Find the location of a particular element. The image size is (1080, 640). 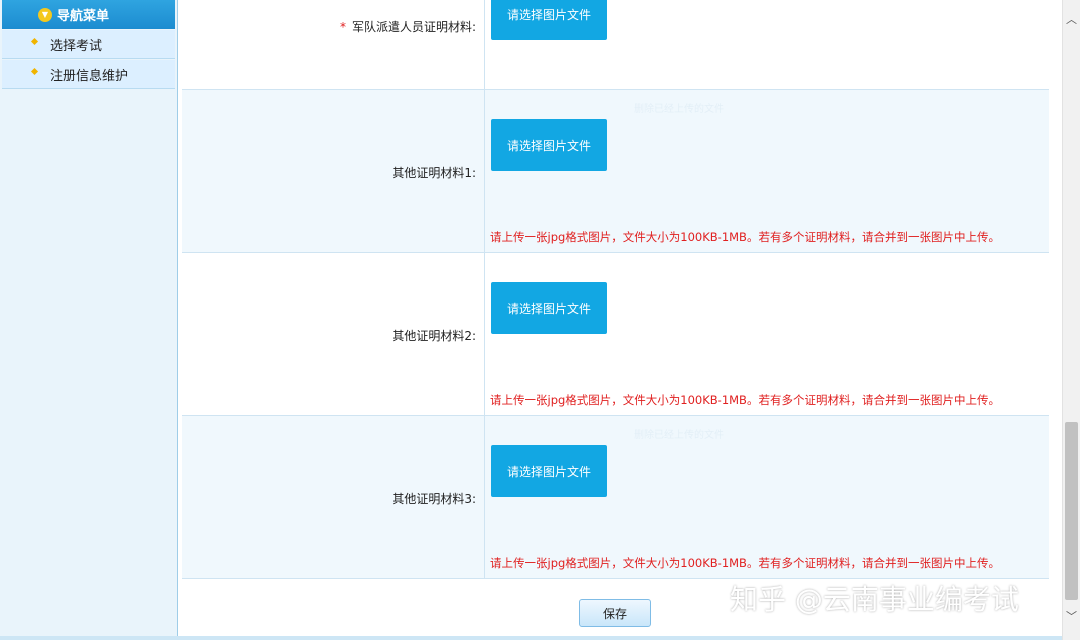

required-mark: * is located at coordinates (342, 27).